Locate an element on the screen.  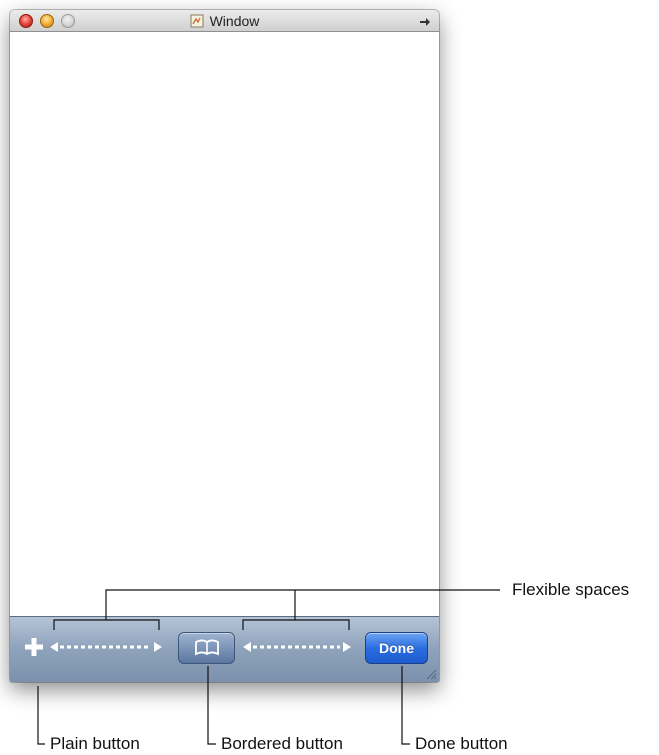
window-title-group: Window is located at coordinates (224, 21).